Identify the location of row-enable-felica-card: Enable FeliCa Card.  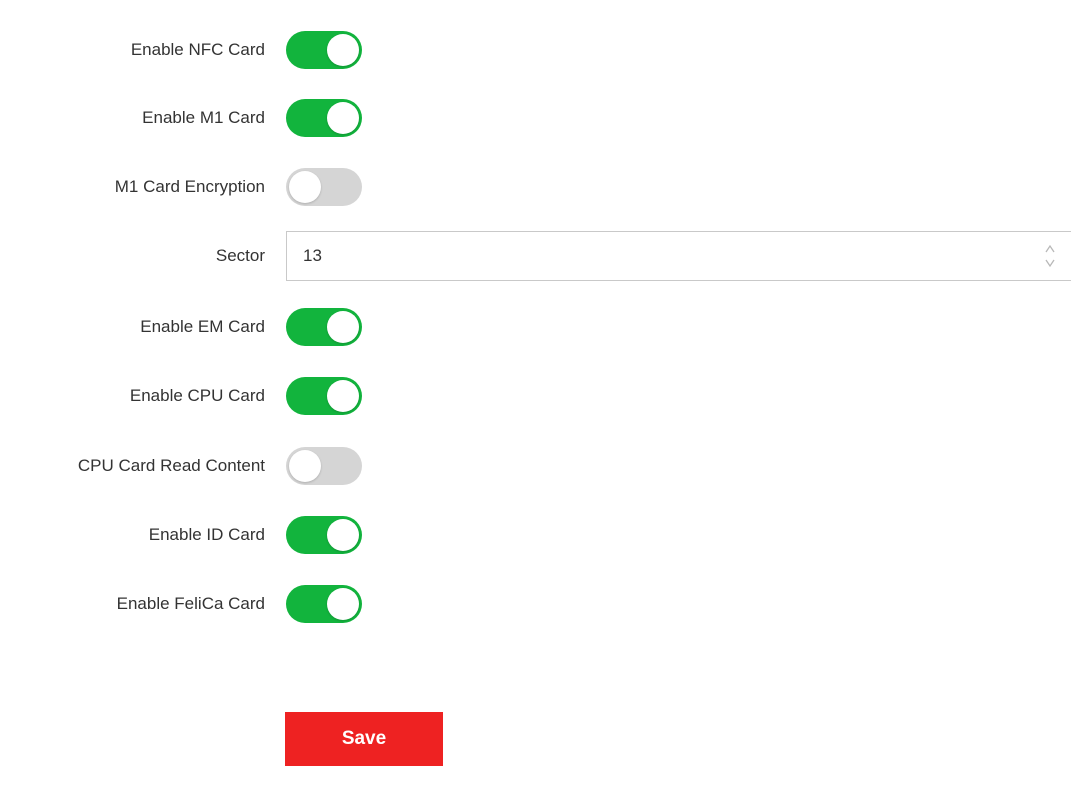
(535, 604).